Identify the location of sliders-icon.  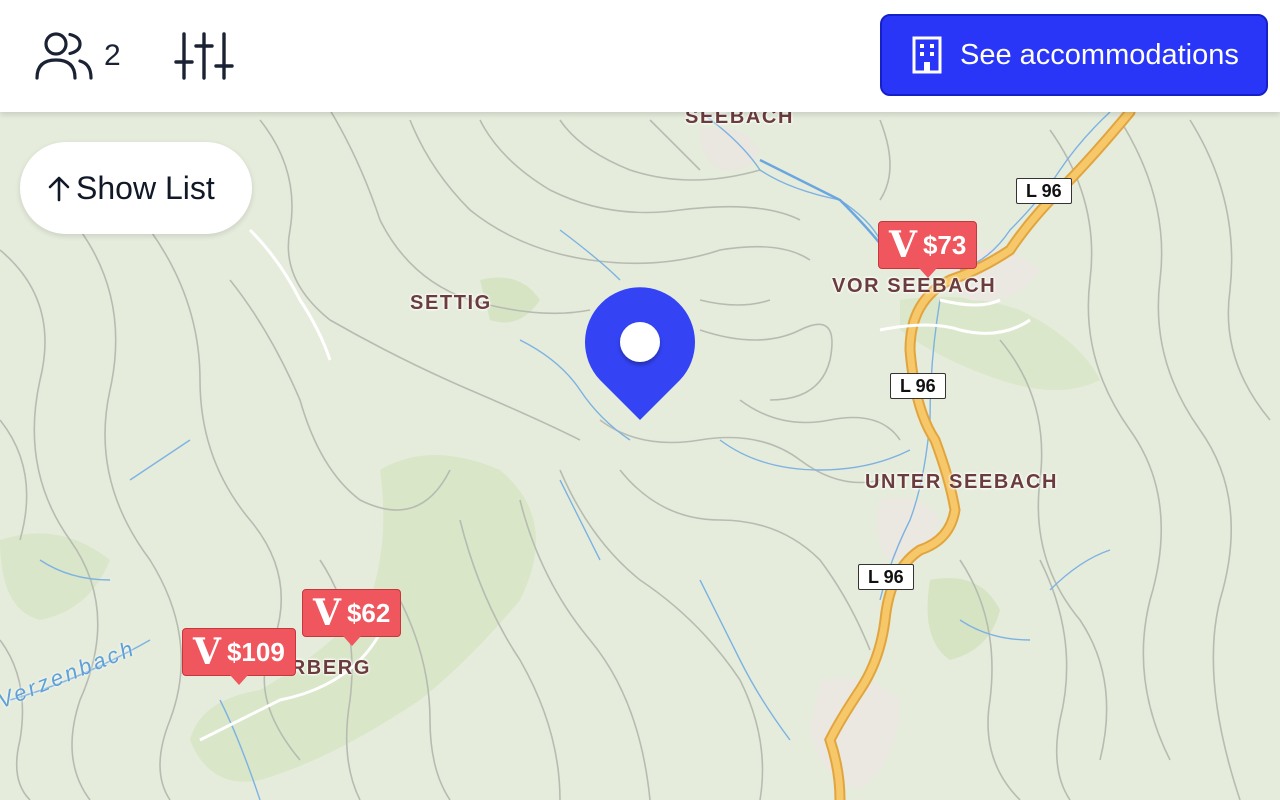
(204, 56).